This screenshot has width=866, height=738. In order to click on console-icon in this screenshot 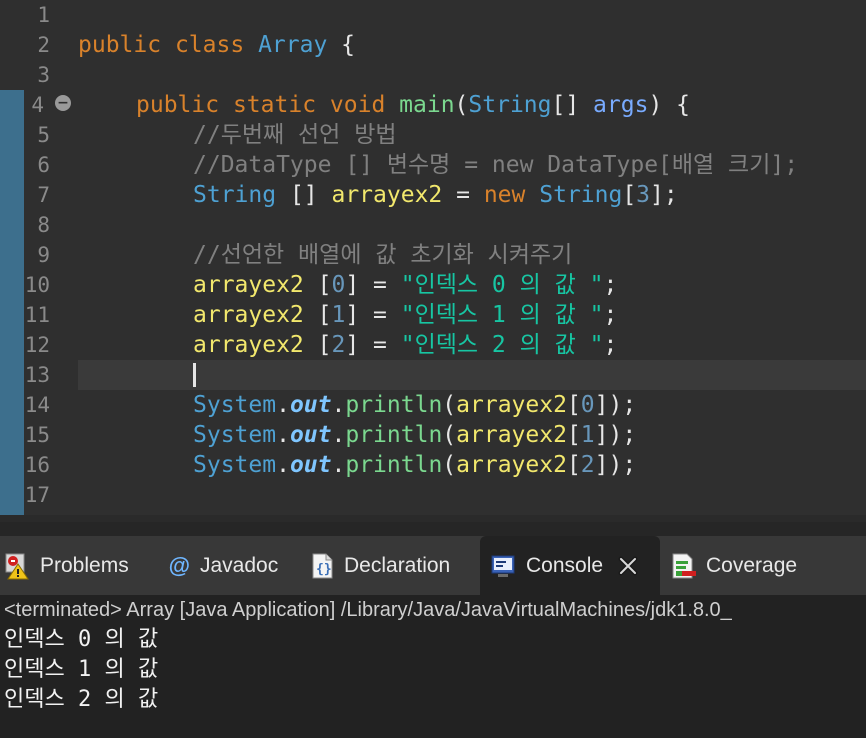, I will do `click(504, 566)`.